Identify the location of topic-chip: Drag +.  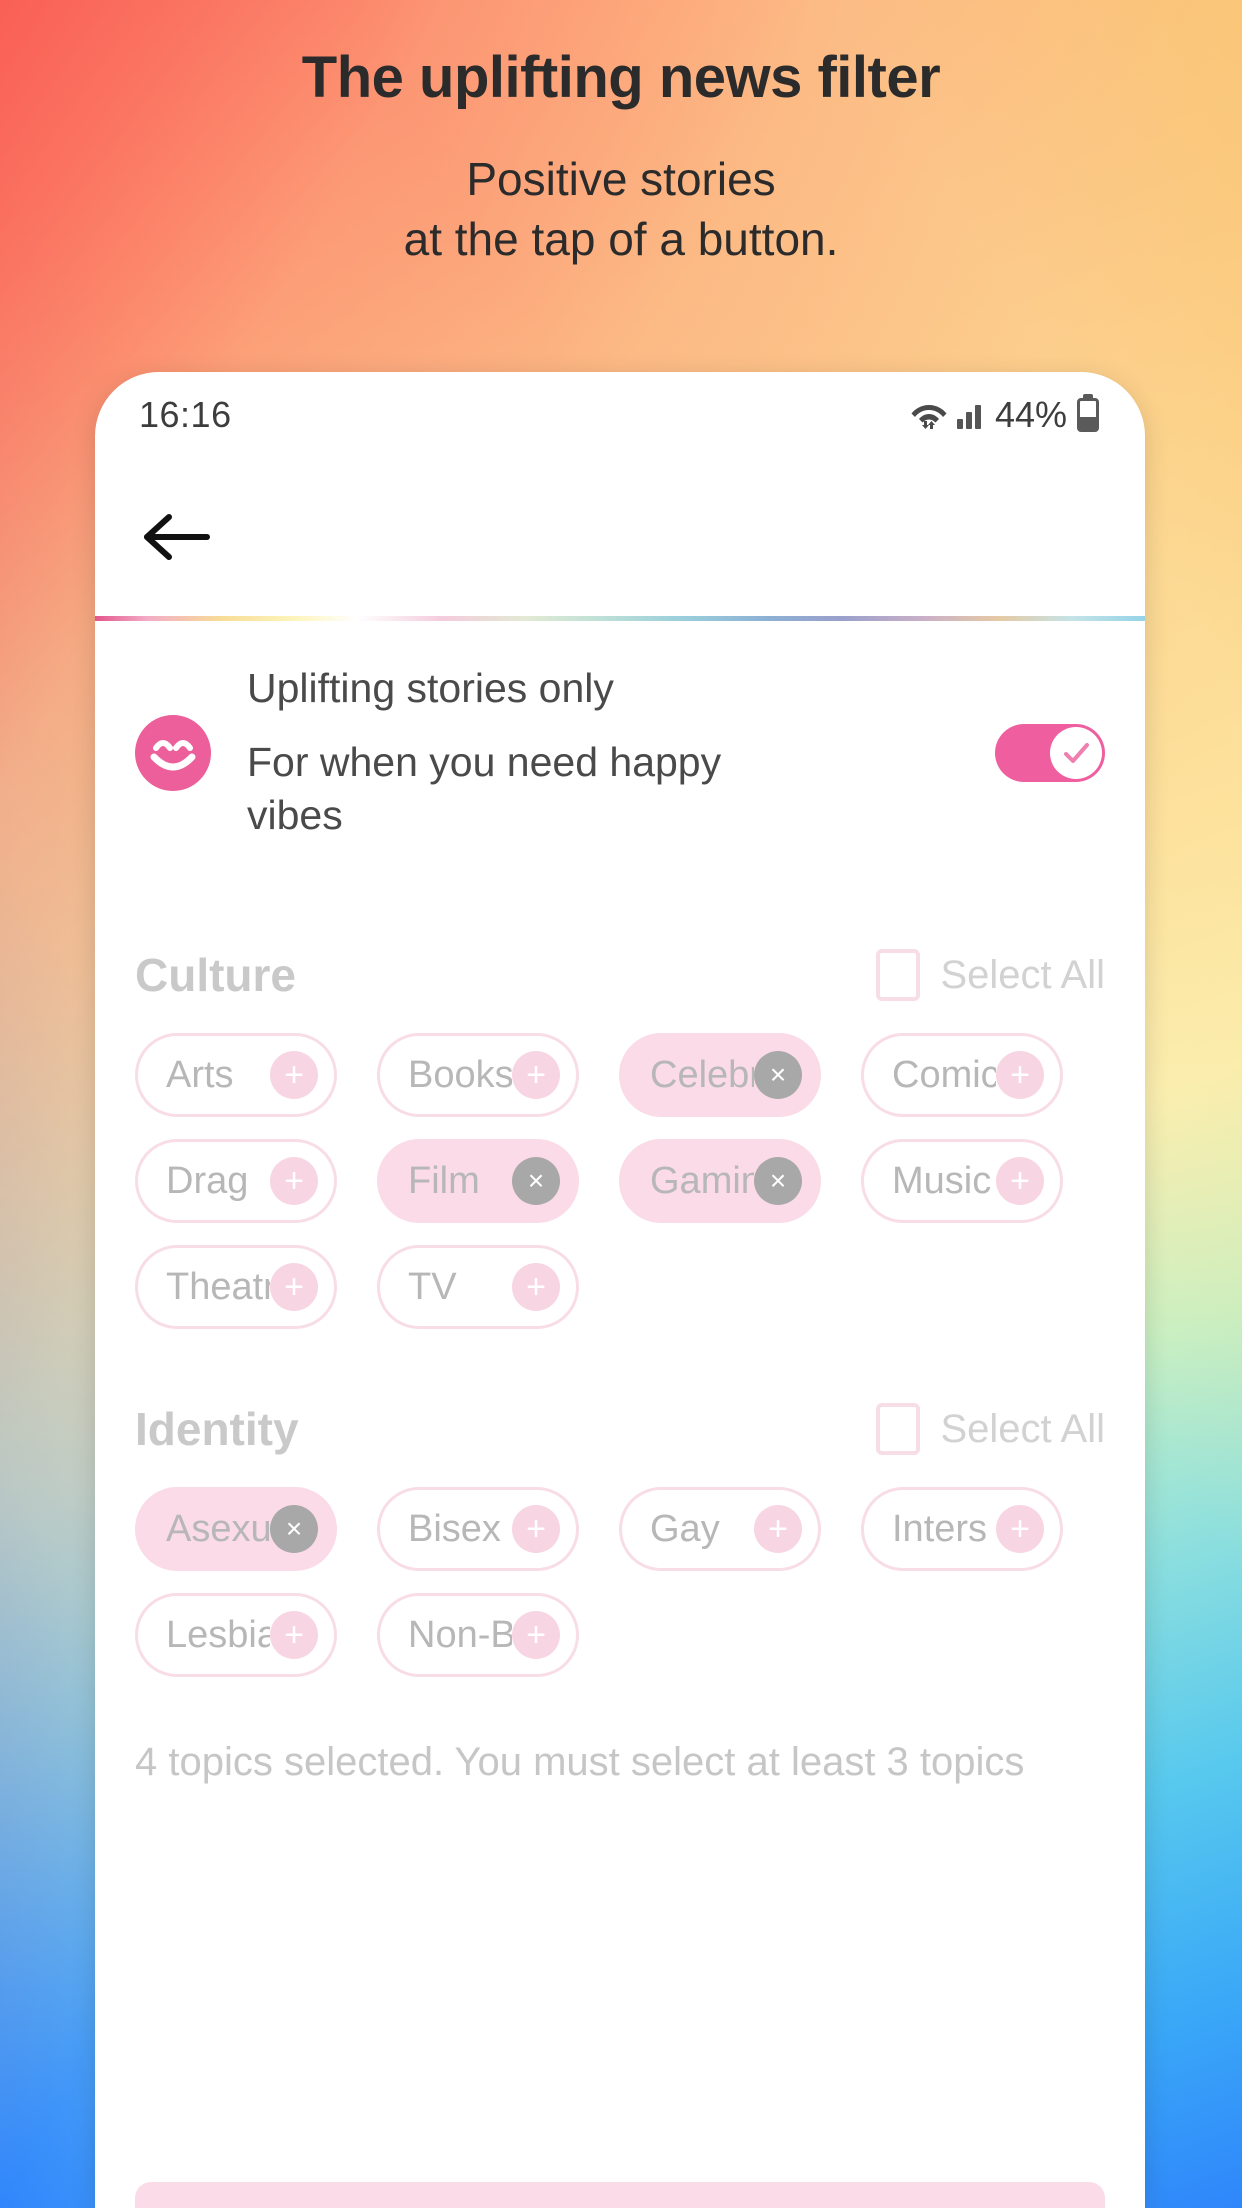
(236, 1181).